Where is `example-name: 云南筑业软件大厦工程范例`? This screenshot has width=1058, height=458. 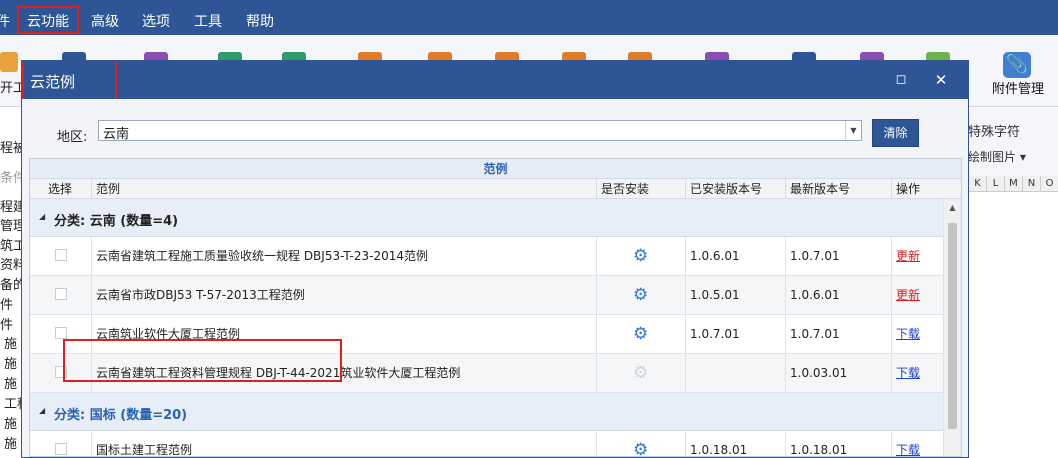 example-name: 云南筑业软件大厦工程范例 is located at coordinates (343, 334).